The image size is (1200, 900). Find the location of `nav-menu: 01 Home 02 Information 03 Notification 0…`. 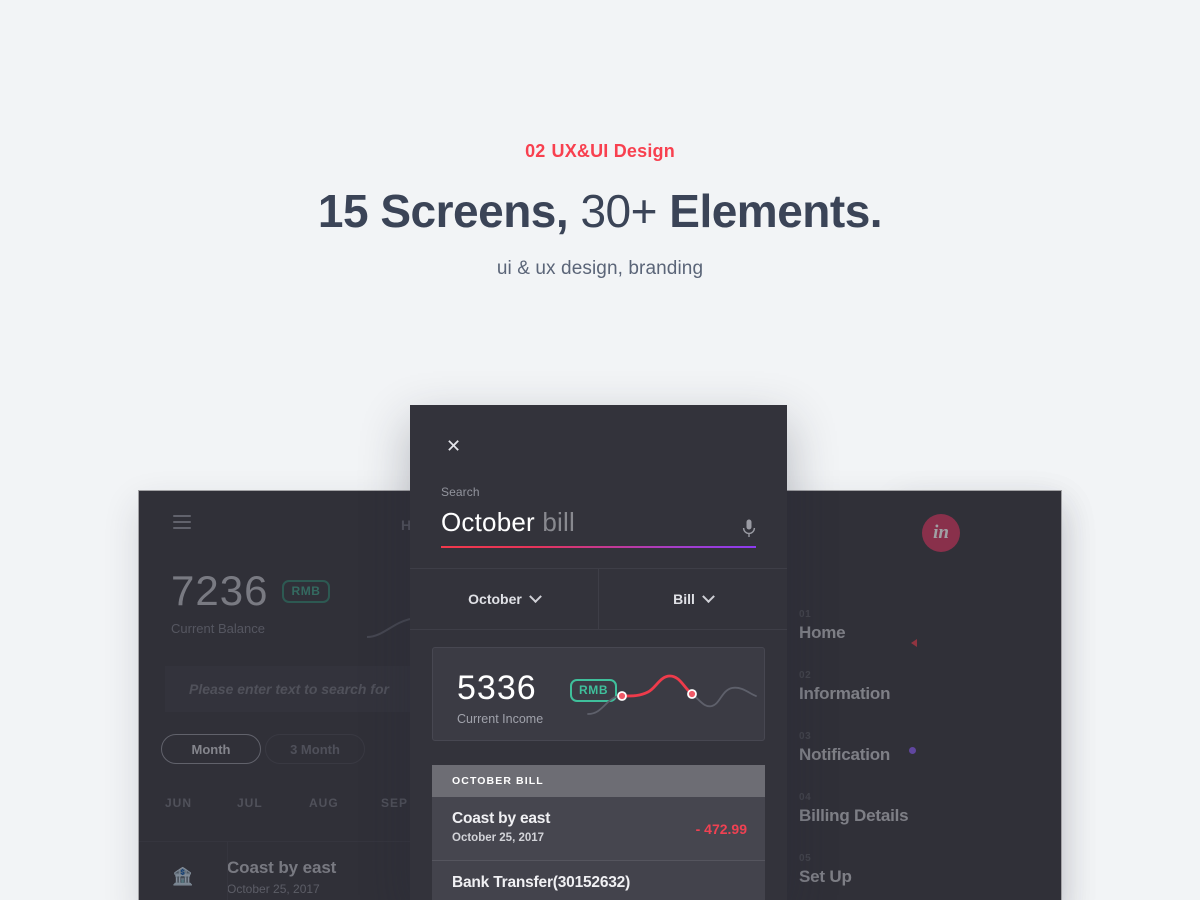

nav-menu: 01 Home 02 Information 03 Notification 0… is located at coordinates (858, 754).